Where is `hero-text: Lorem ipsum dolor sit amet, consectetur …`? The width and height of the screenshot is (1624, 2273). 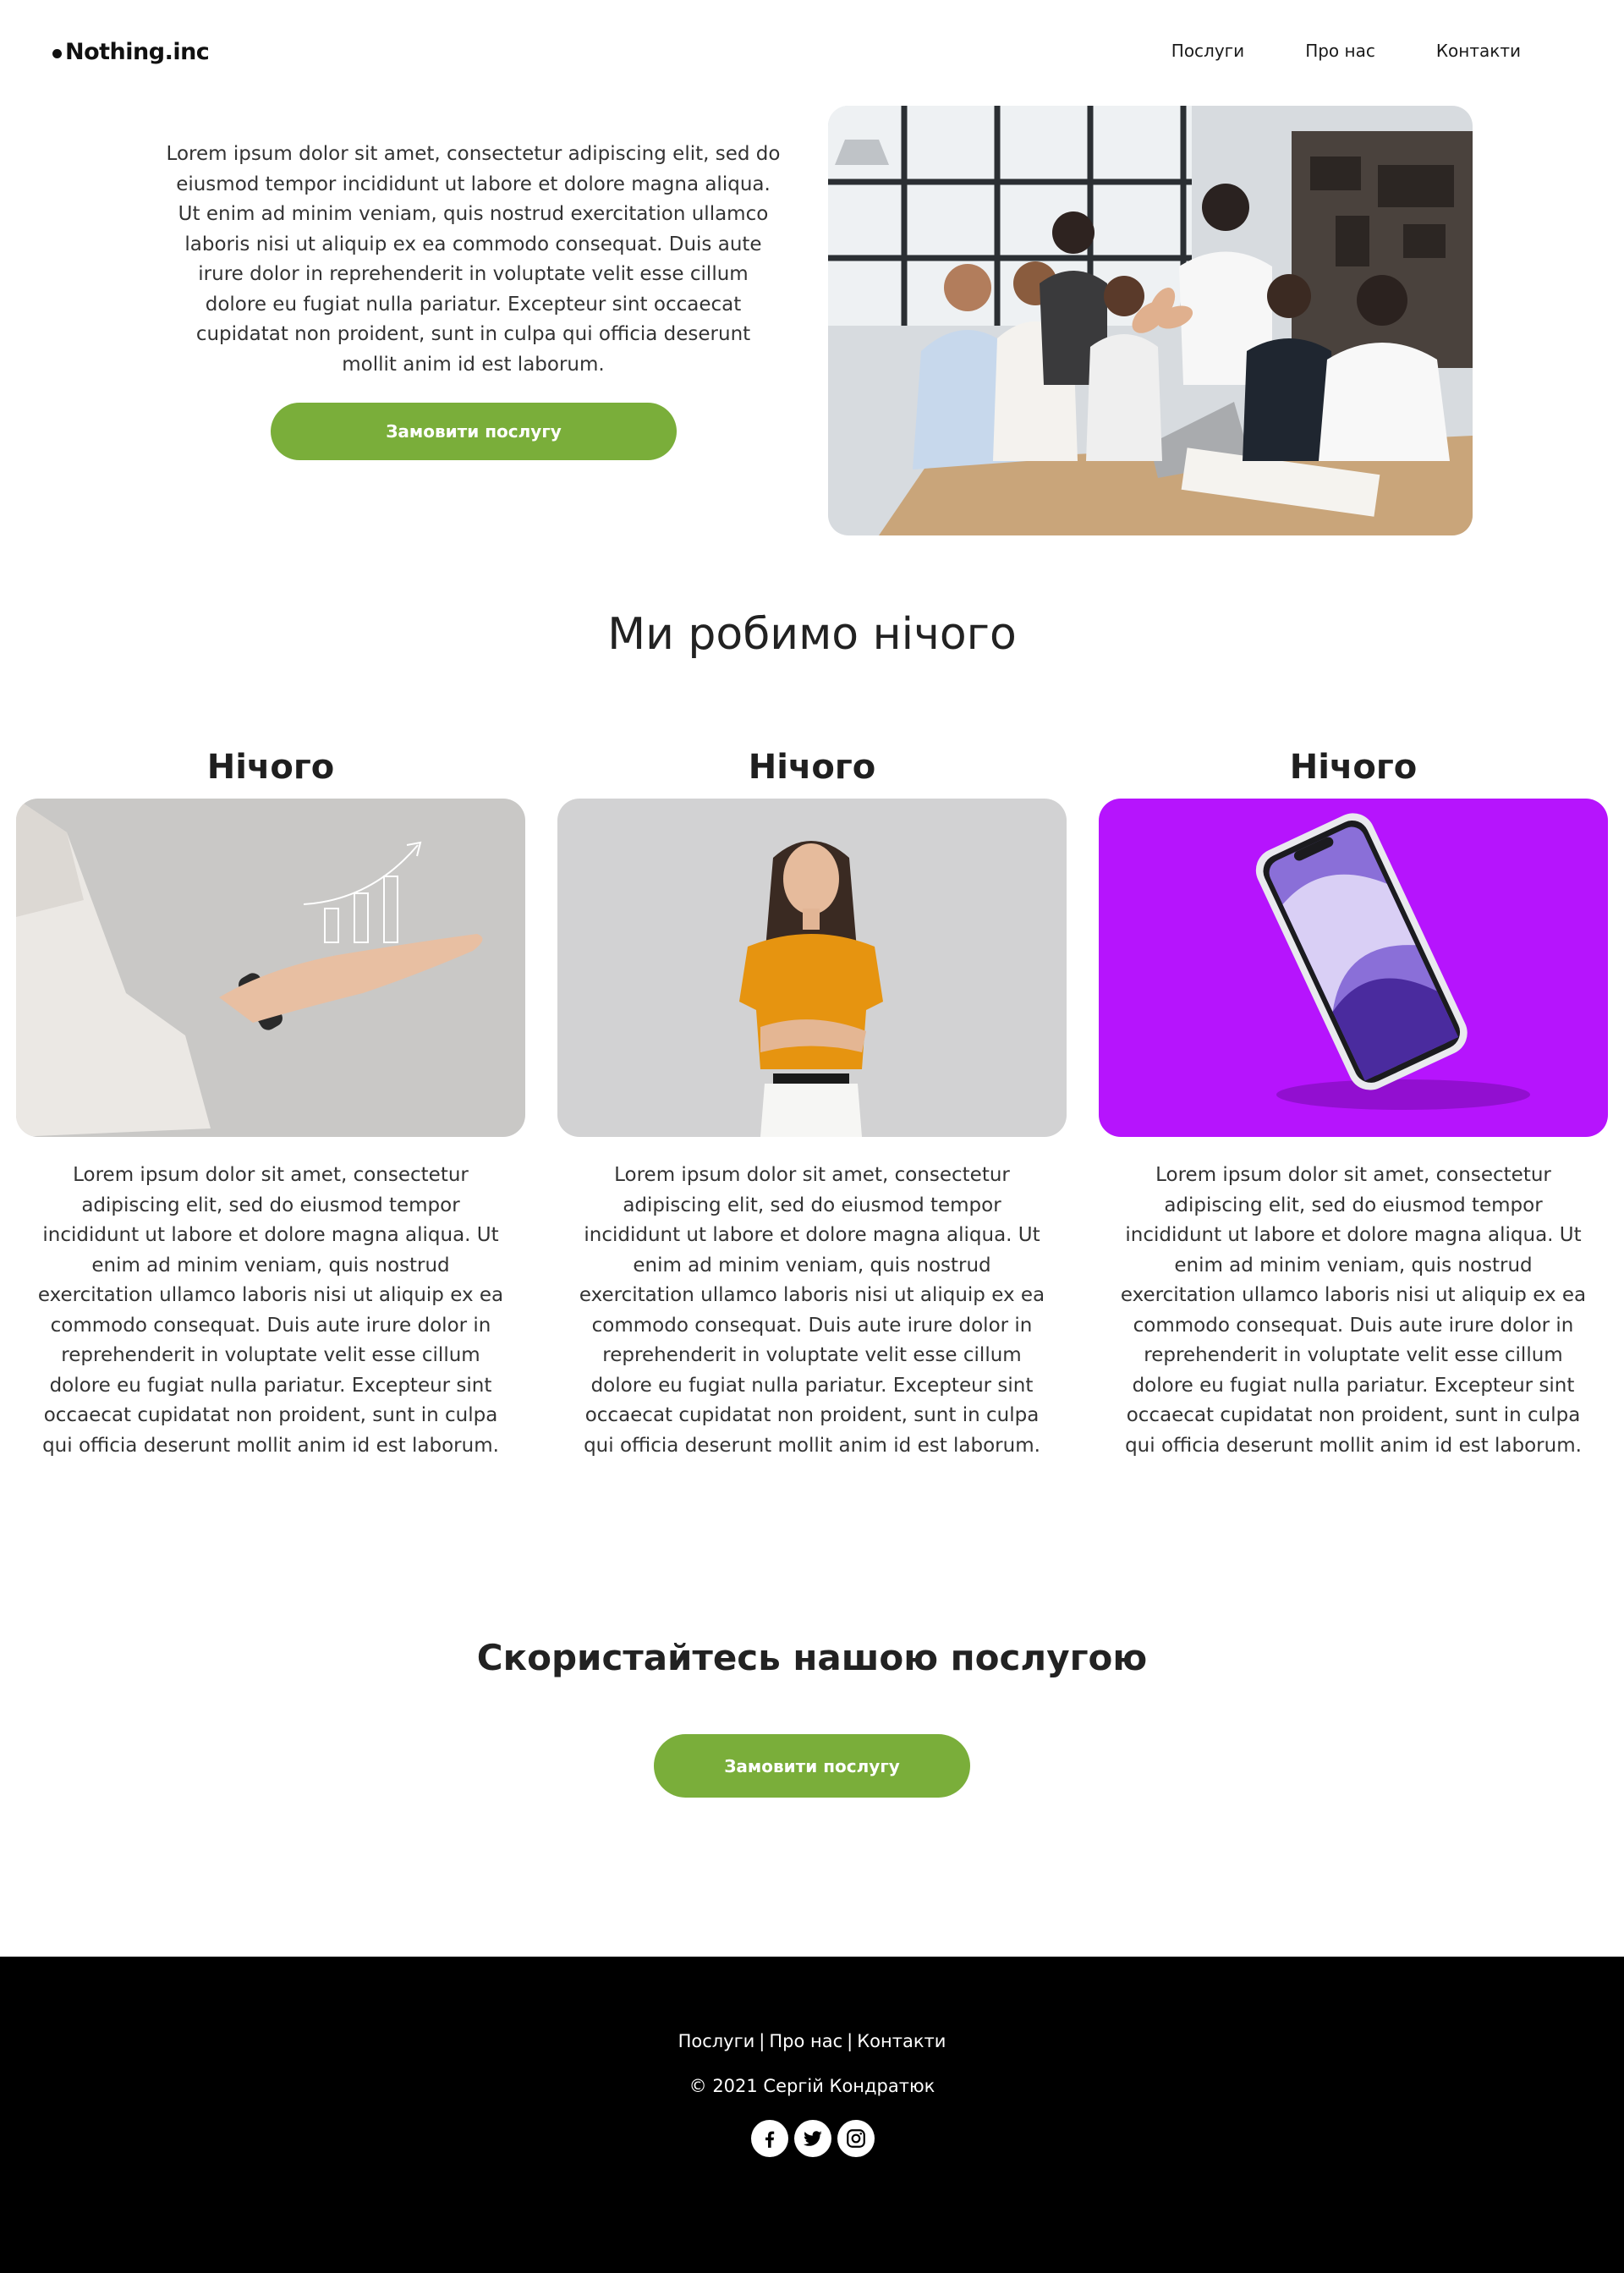
hero-text: Lorem ipsum dolor sit amet, consectetur … is located at coordinates (474, 259).